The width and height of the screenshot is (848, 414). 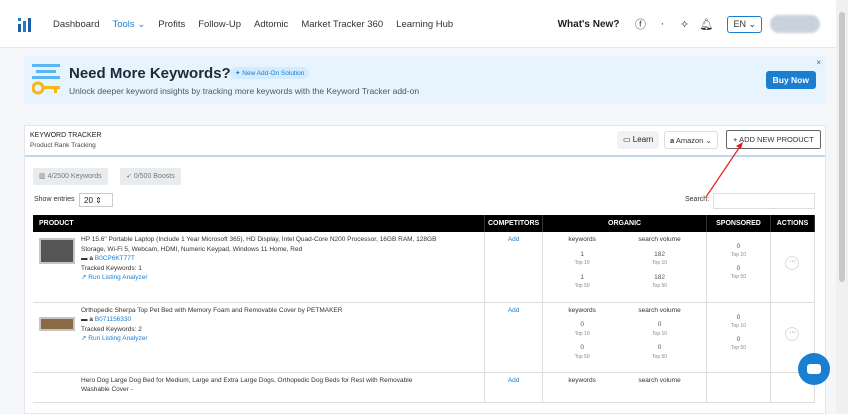 I want to click on language-label: EN, so click(x=739, y=23).